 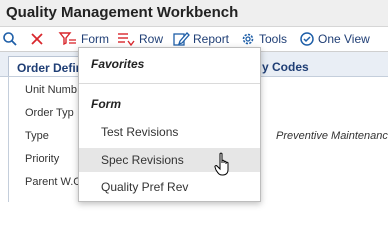 I want to click on one-view-button: One View, so click(x=334, y=39).